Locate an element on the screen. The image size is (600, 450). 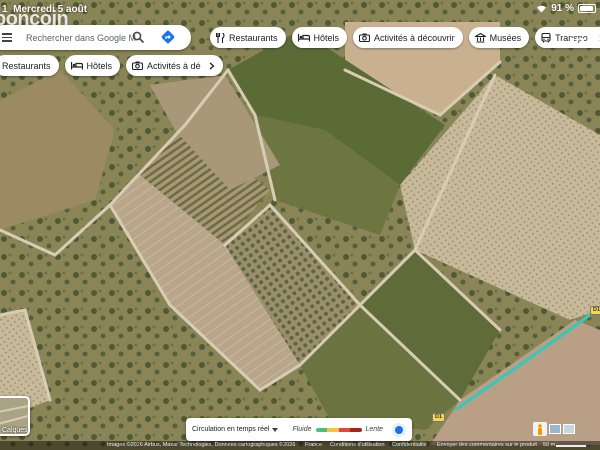
pegman-icon is located at coordinates (540, 429).